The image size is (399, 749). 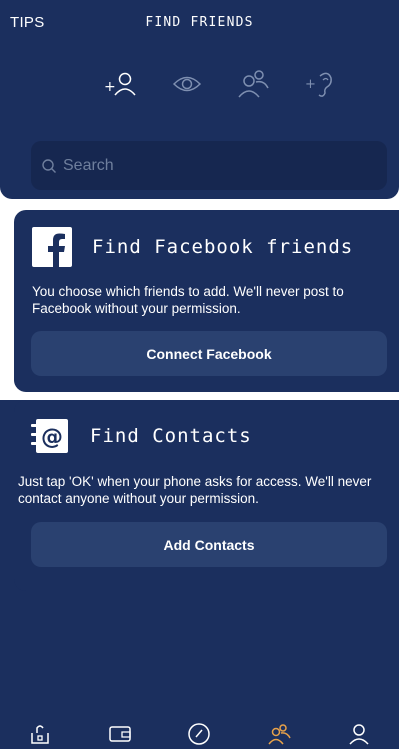 What do you see at coordinates (187, 84) in the screenshot?
I see `eye-icon` at bounding box center [187, 84].